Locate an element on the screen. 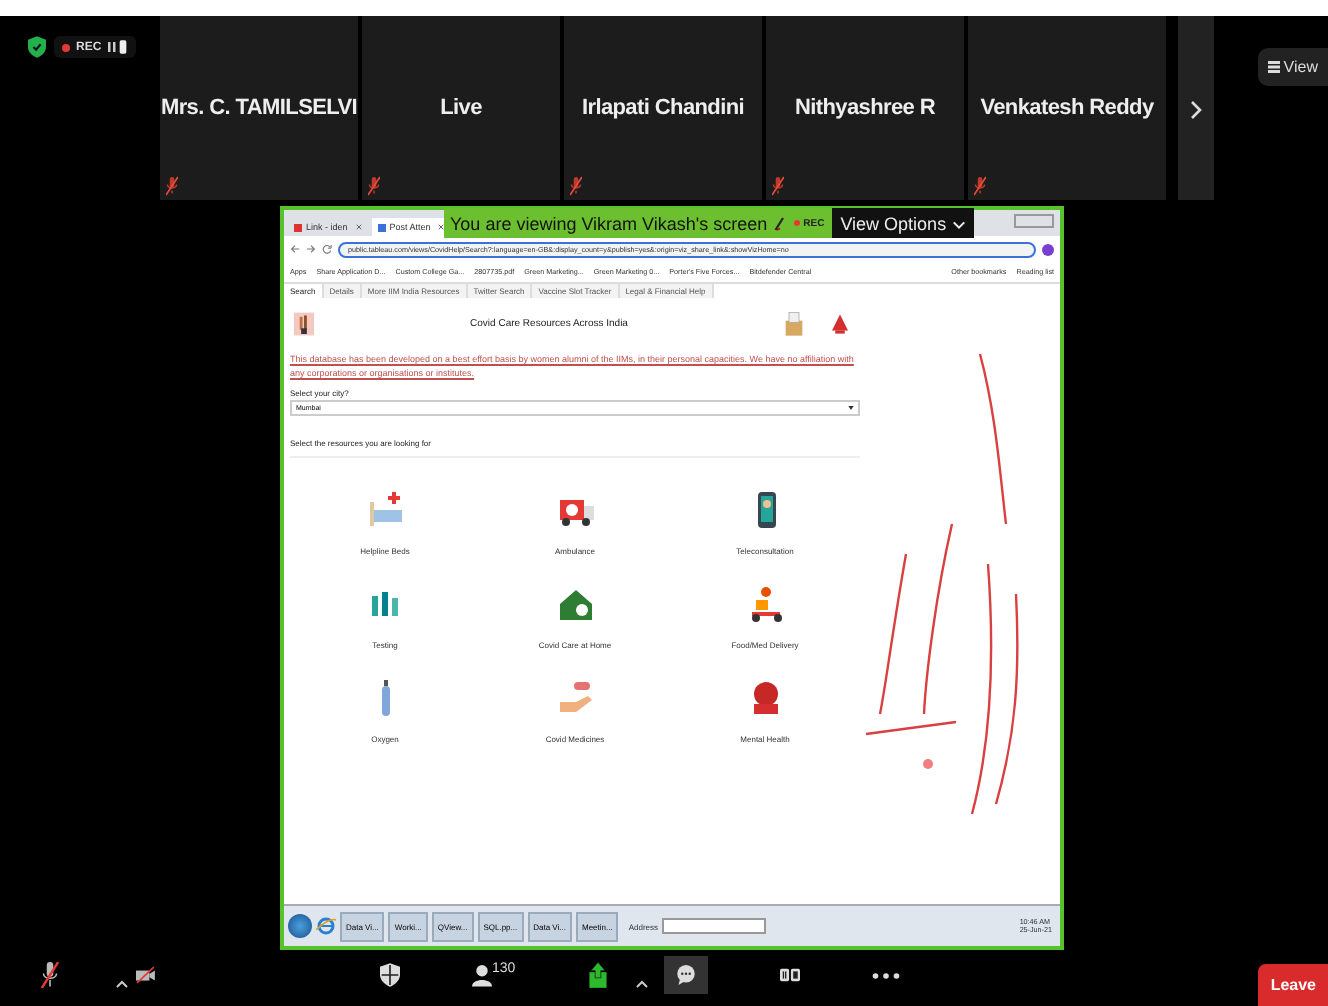  address-field is located at coordinates (714, 926).